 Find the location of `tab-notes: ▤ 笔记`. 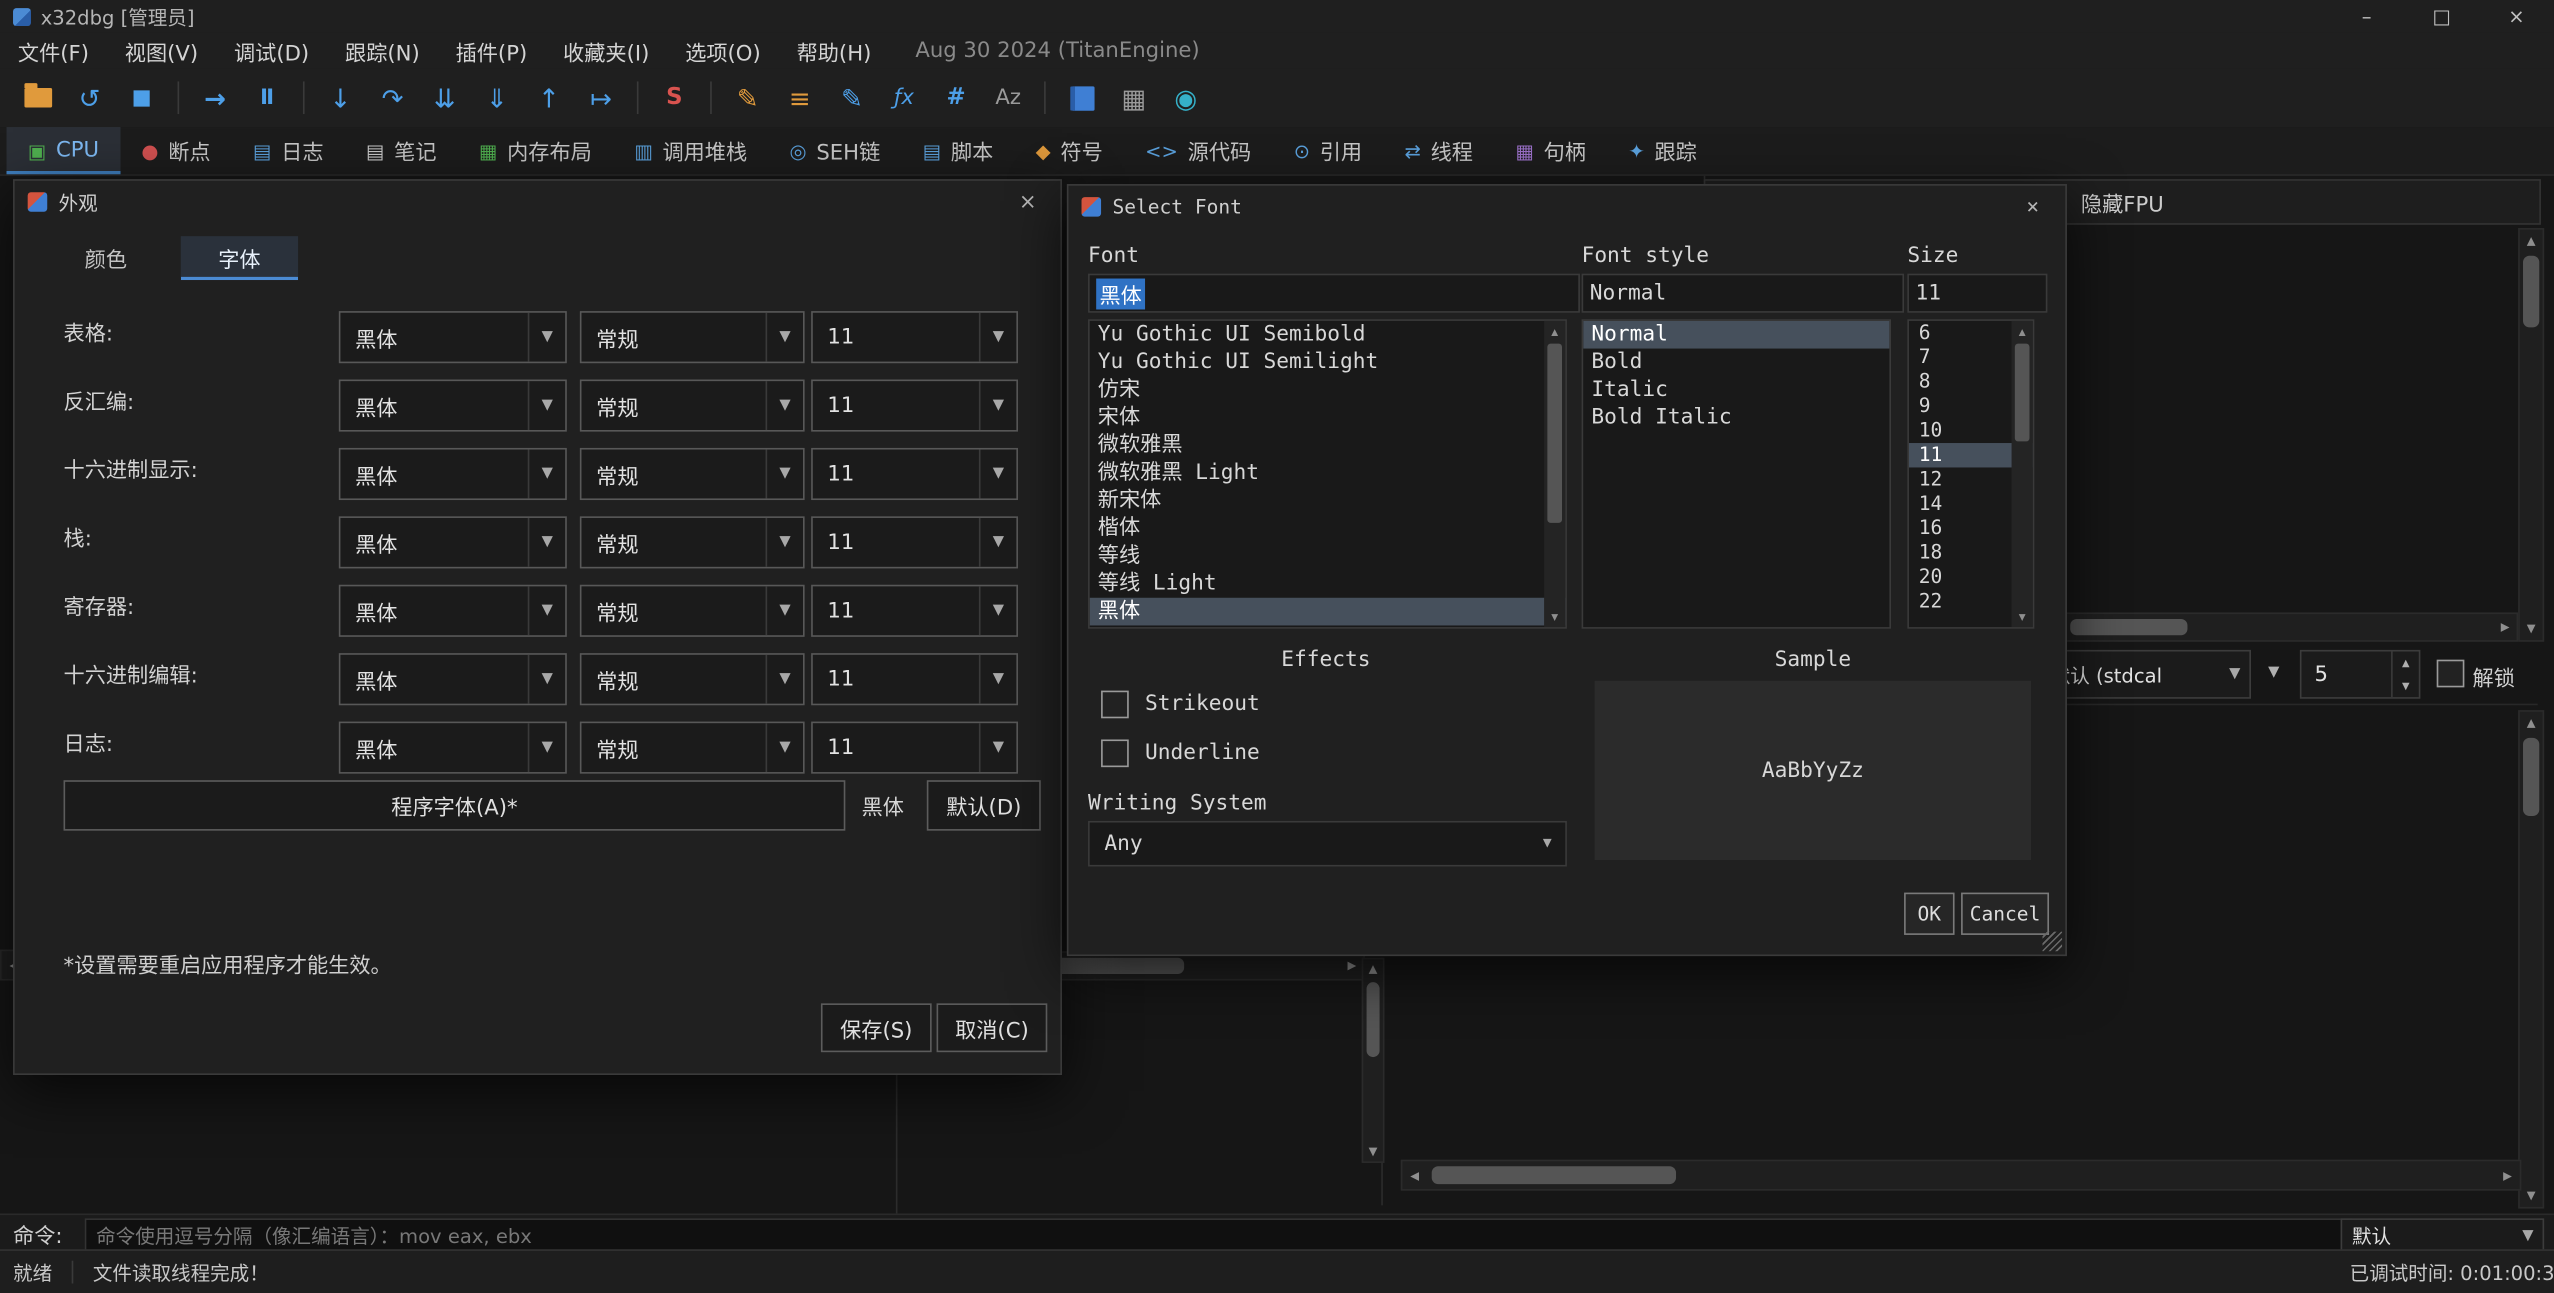

tab-notes: ▤ 笔记 is located at coordinates (401, 150).